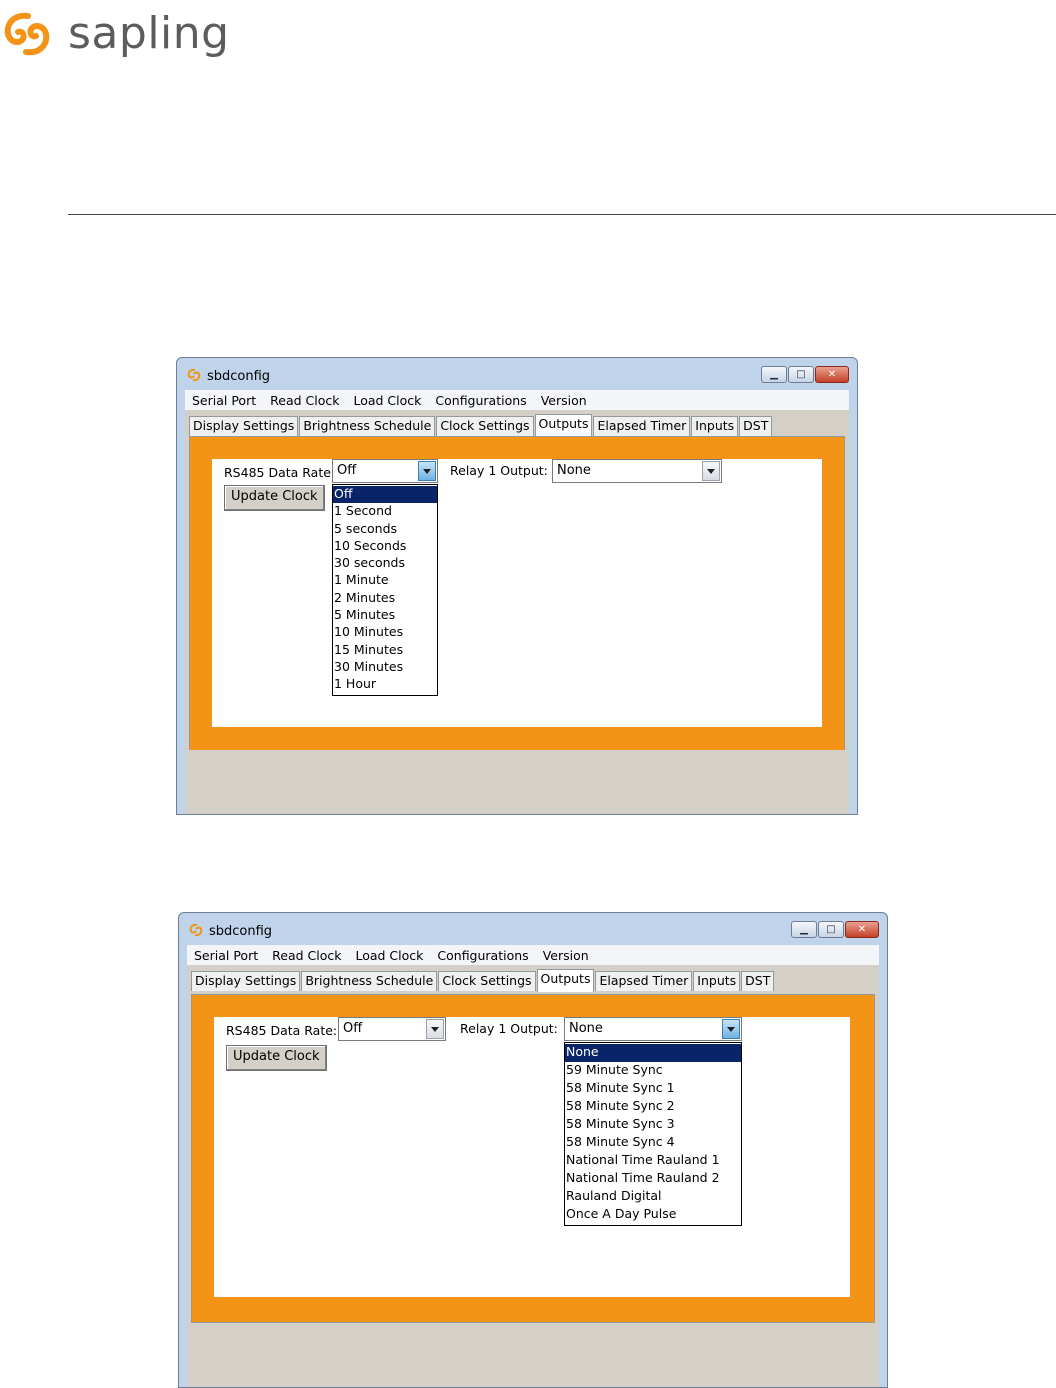 Image resolution: width=1056 pixels, height=1388 pixels. What do you see at coordinates (653, 1053) in the screenshot?
I see `dropdown-option: None` at bounding box center [653, 1053].